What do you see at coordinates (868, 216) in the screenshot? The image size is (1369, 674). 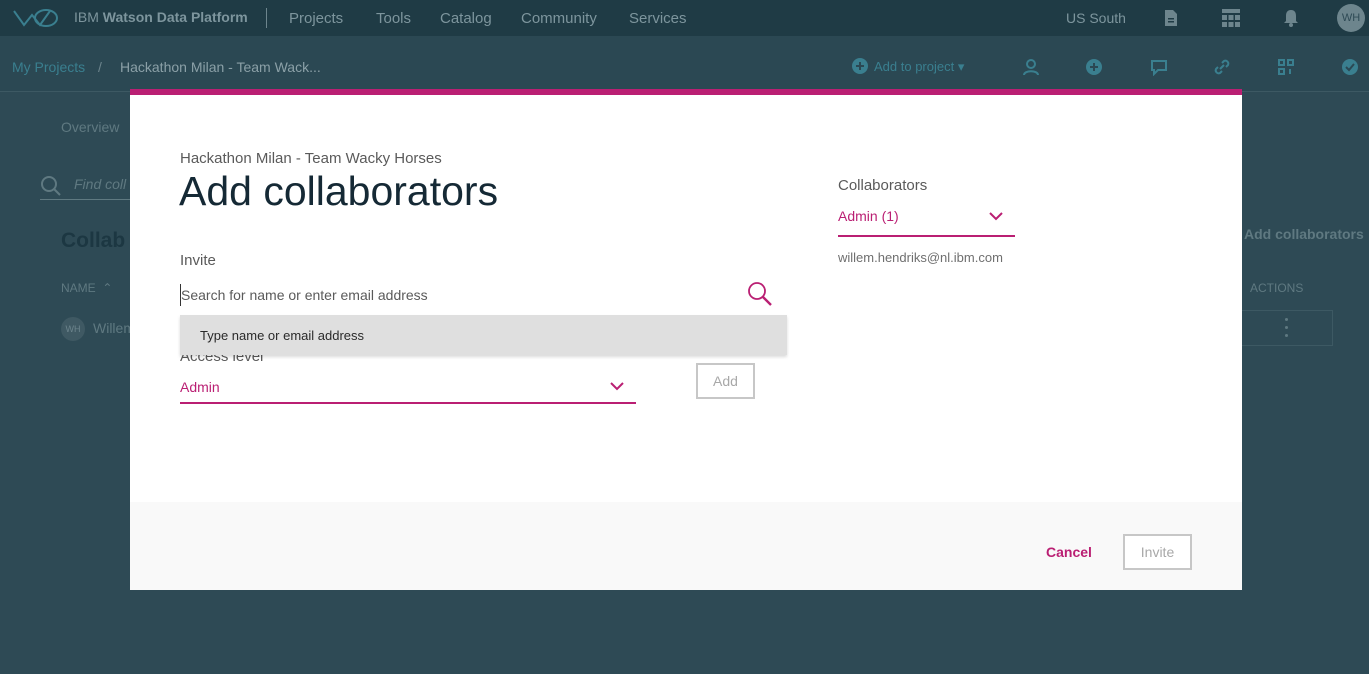 I see `collaborators-filter-value: Admin (1)` at bounding box center [868, 216].